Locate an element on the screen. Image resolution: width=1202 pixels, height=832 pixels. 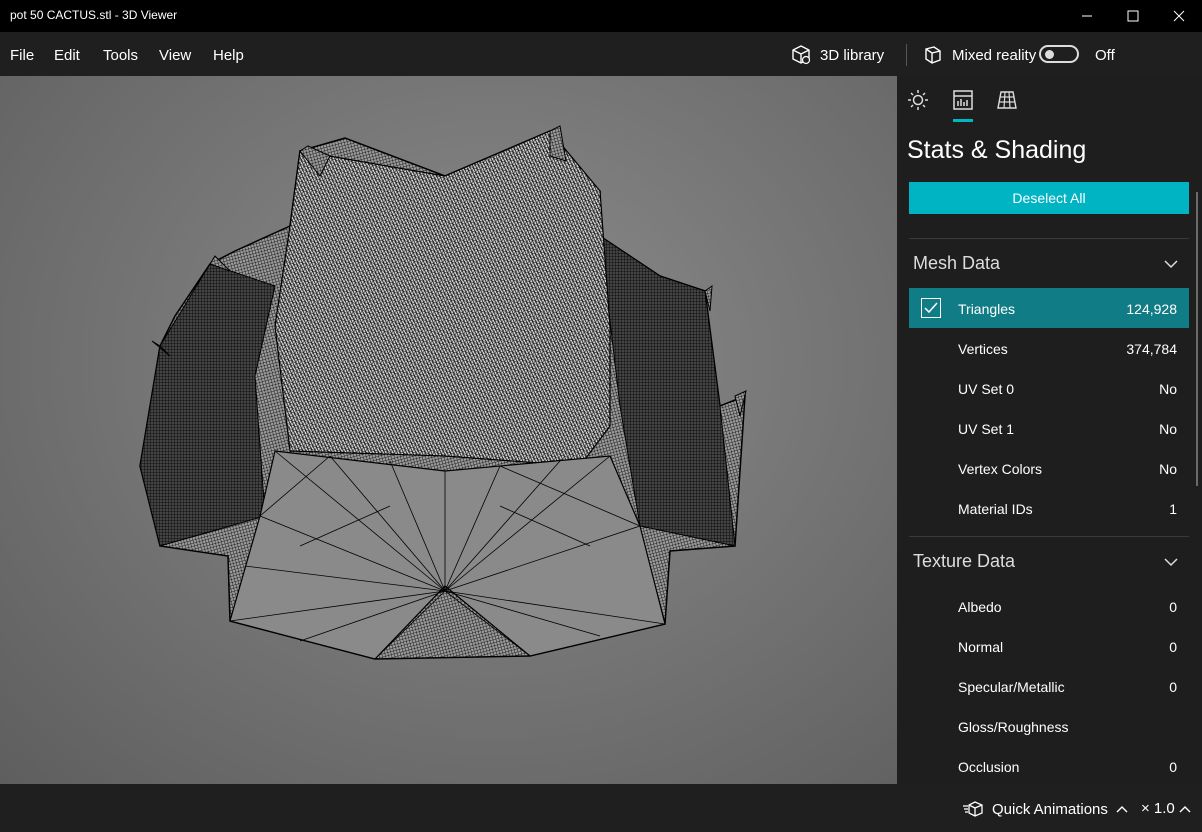
texture-row-gloss-roughness: Gloss/Roughness is located at coordinates (1049, 726).